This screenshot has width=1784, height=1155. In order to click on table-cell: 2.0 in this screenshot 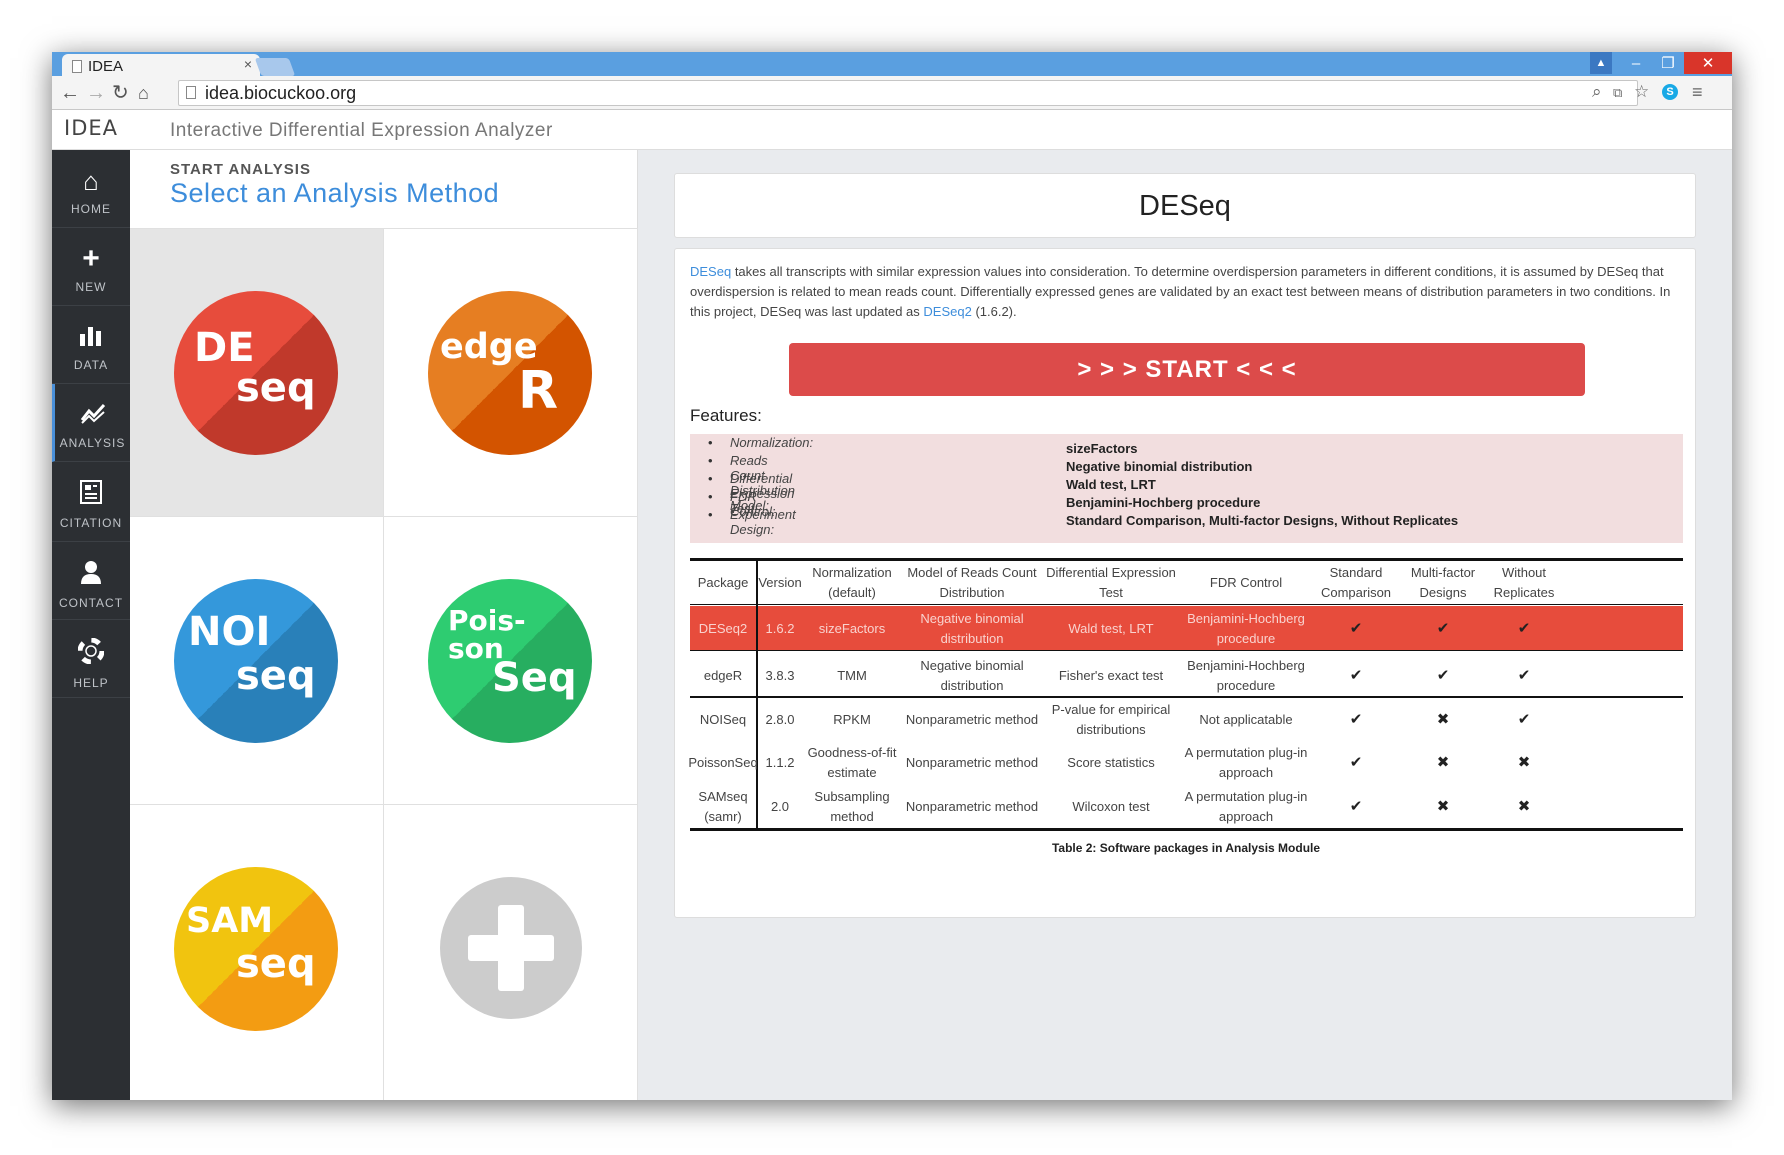, I will do `click(780, 806)`.